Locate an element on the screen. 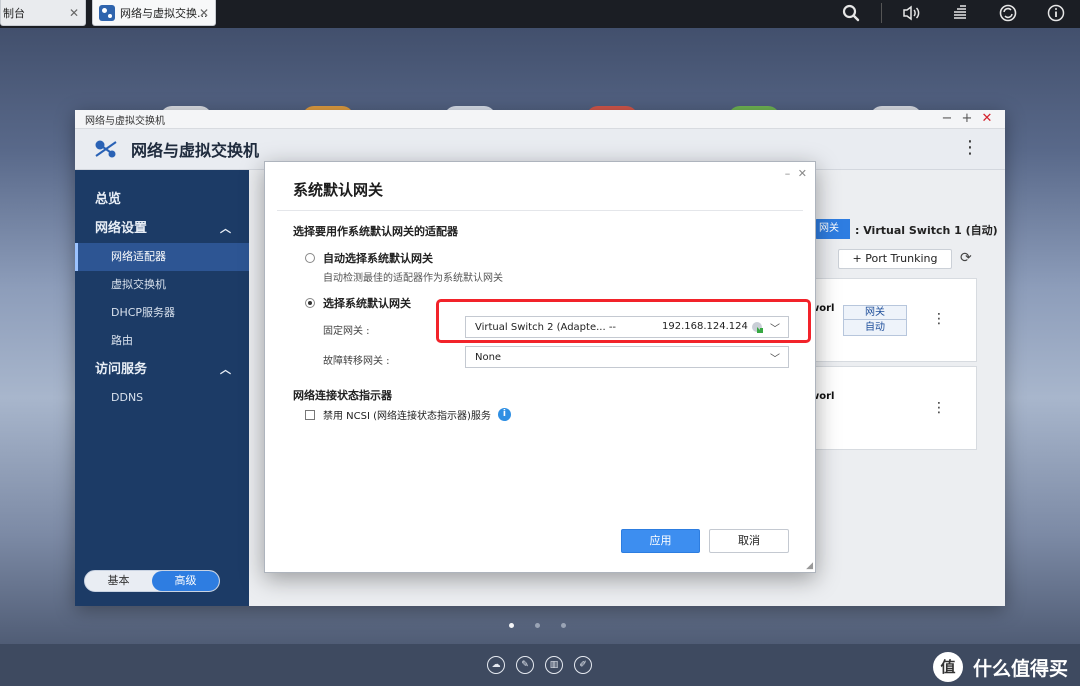 This screenshot has width=1080, height=686. apply-button: 应用 is located at coordinates (660, 541).